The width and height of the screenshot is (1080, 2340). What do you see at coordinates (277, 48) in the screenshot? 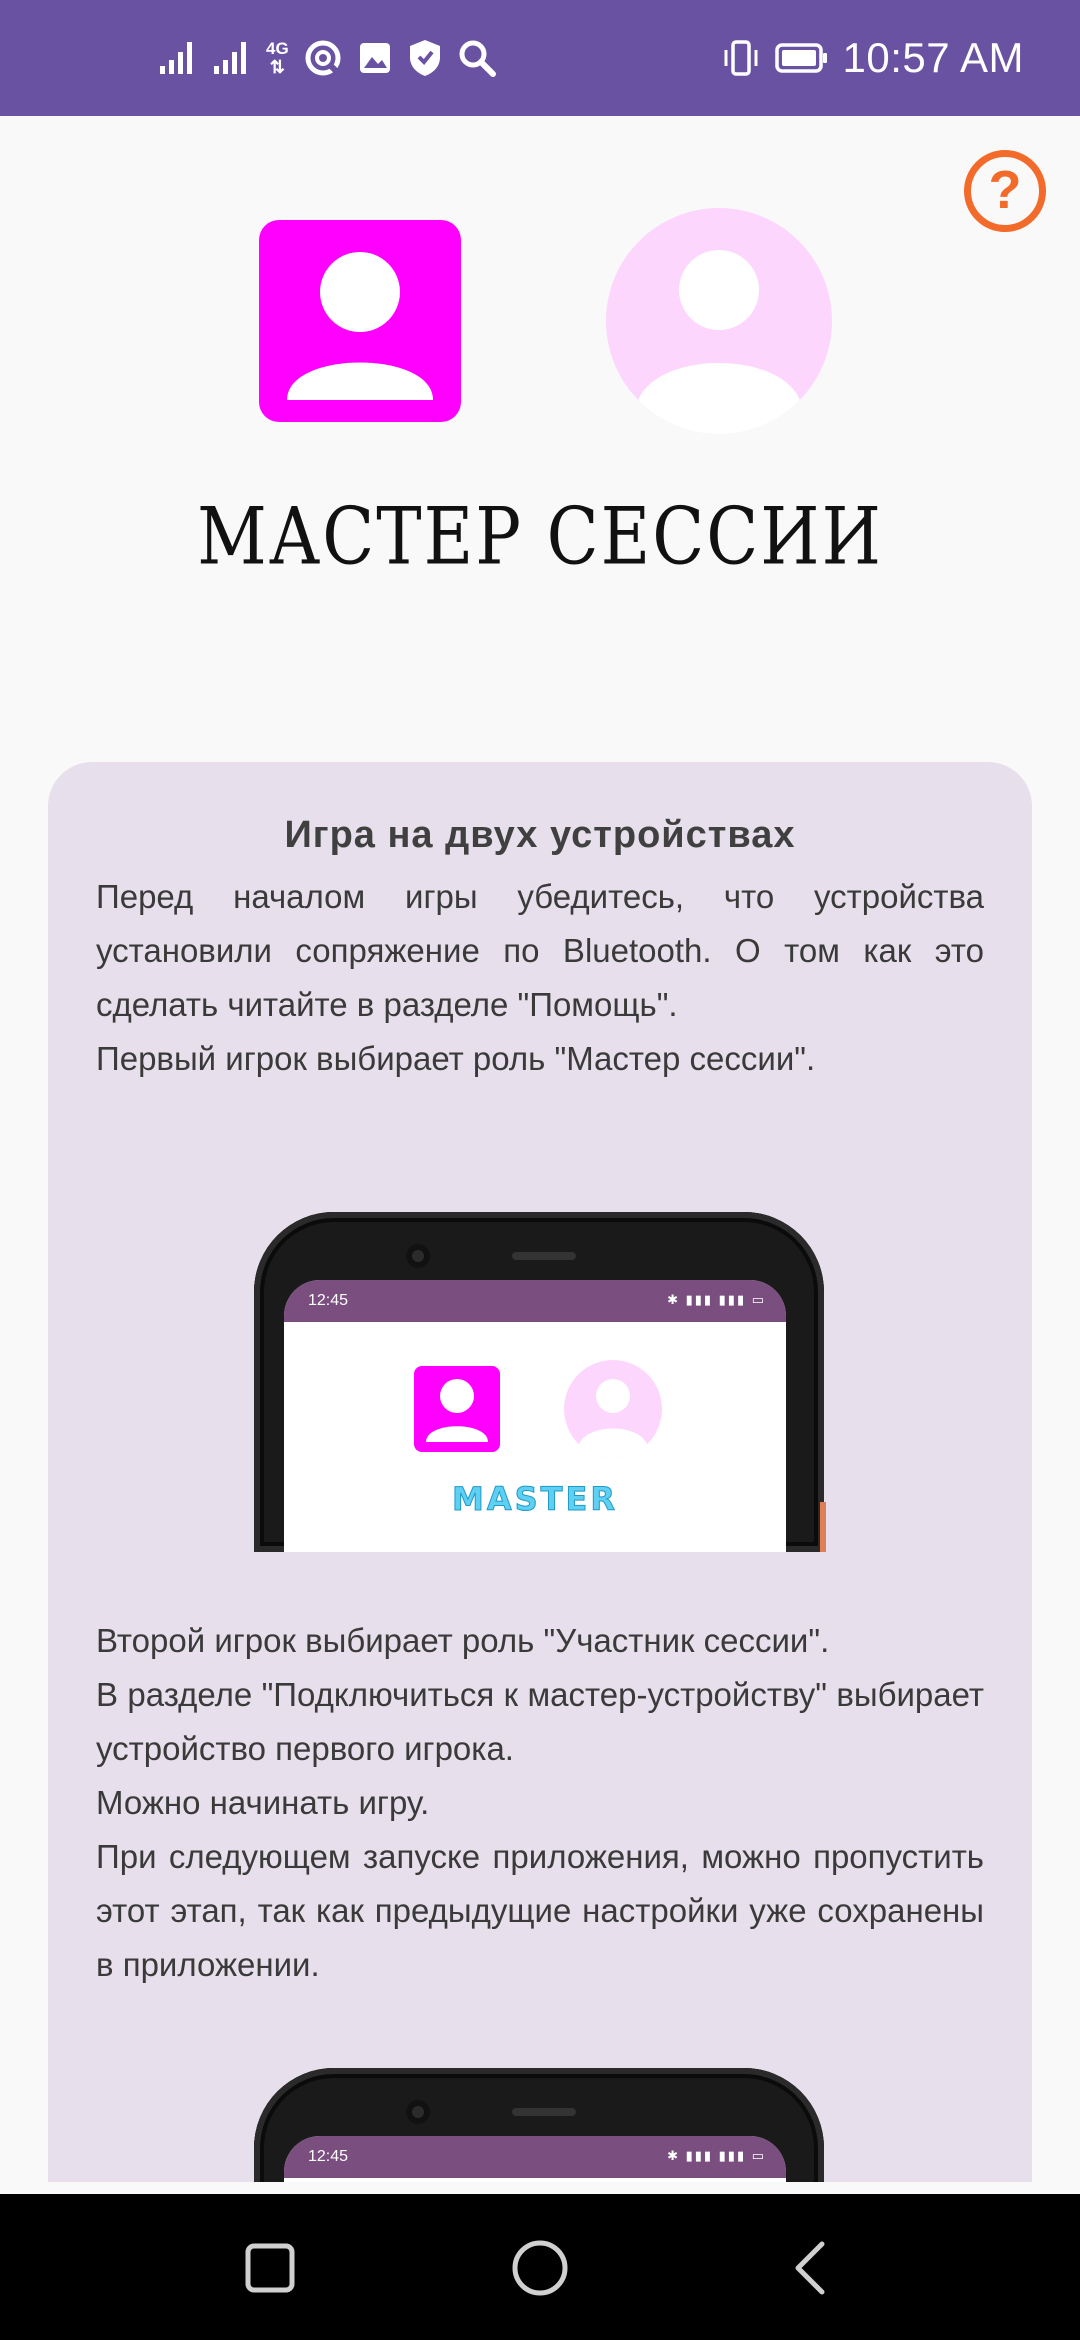
I see `network-4g-label: 4G` at bounding box center [277, 48].